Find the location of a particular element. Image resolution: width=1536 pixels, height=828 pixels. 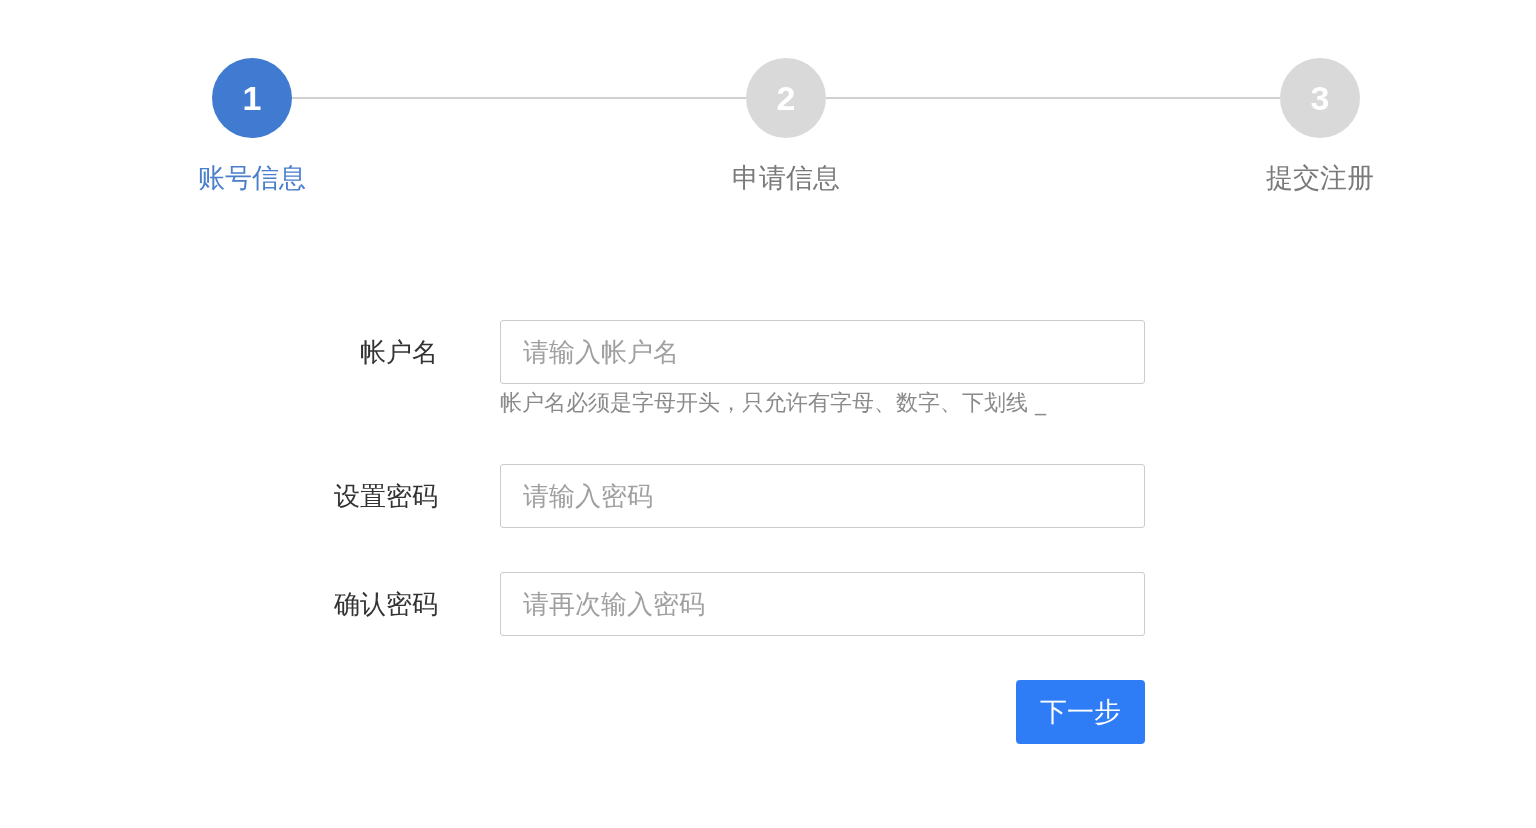

input-field: 请再次输入密码 is located at coordinates (822, 604).